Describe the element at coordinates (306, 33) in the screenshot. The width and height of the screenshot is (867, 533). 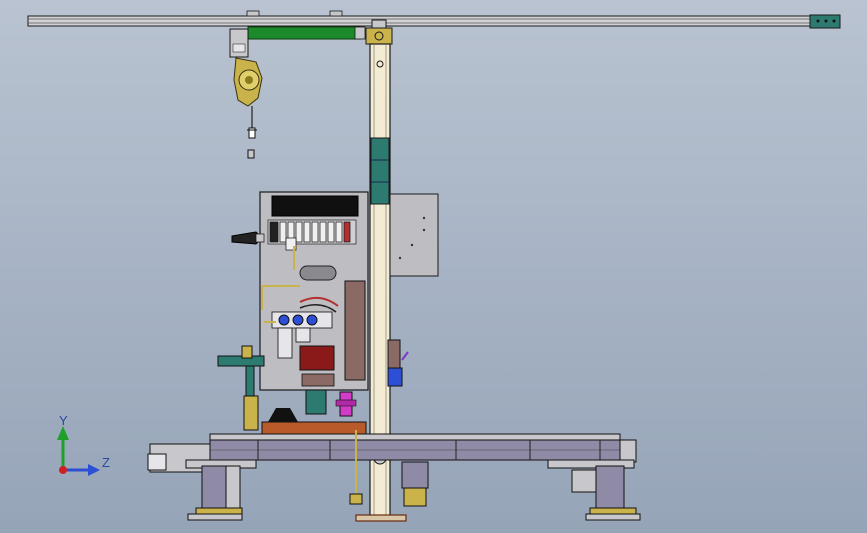
I see `green-carriage` at that location.